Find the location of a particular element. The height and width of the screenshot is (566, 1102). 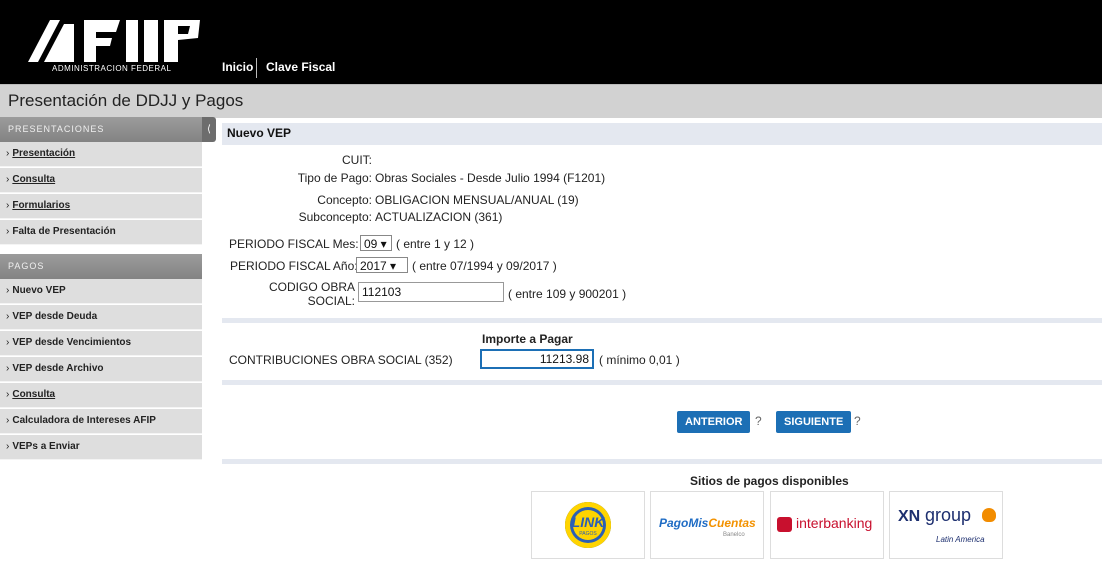

xn-flame-icon is located at coordinates (989, 515).